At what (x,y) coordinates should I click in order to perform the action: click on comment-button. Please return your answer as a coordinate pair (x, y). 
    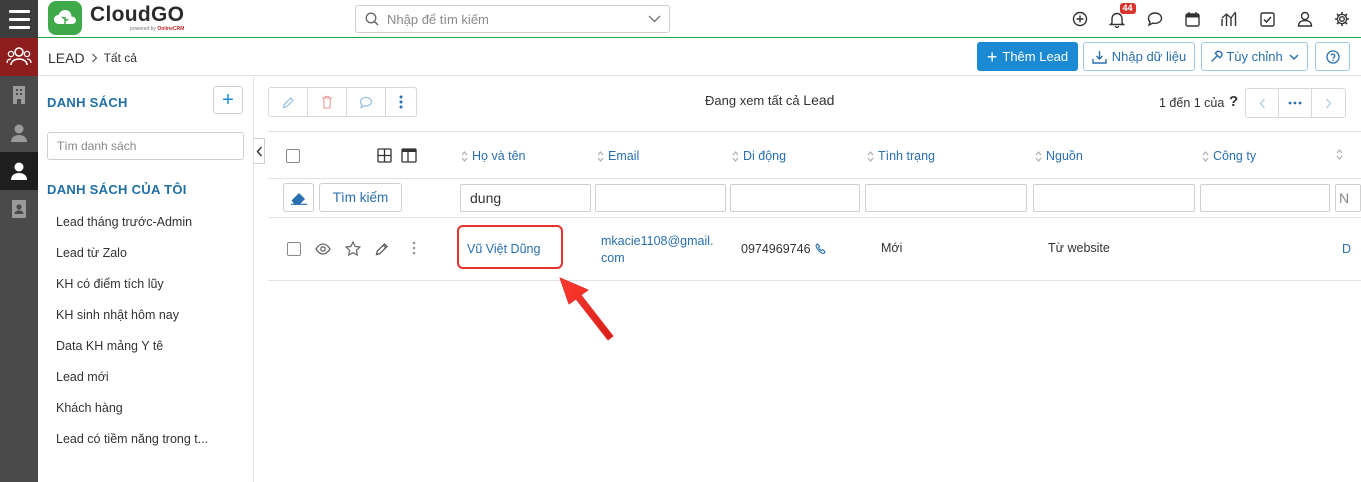
    Looking at the image, I should click on (366, 102).